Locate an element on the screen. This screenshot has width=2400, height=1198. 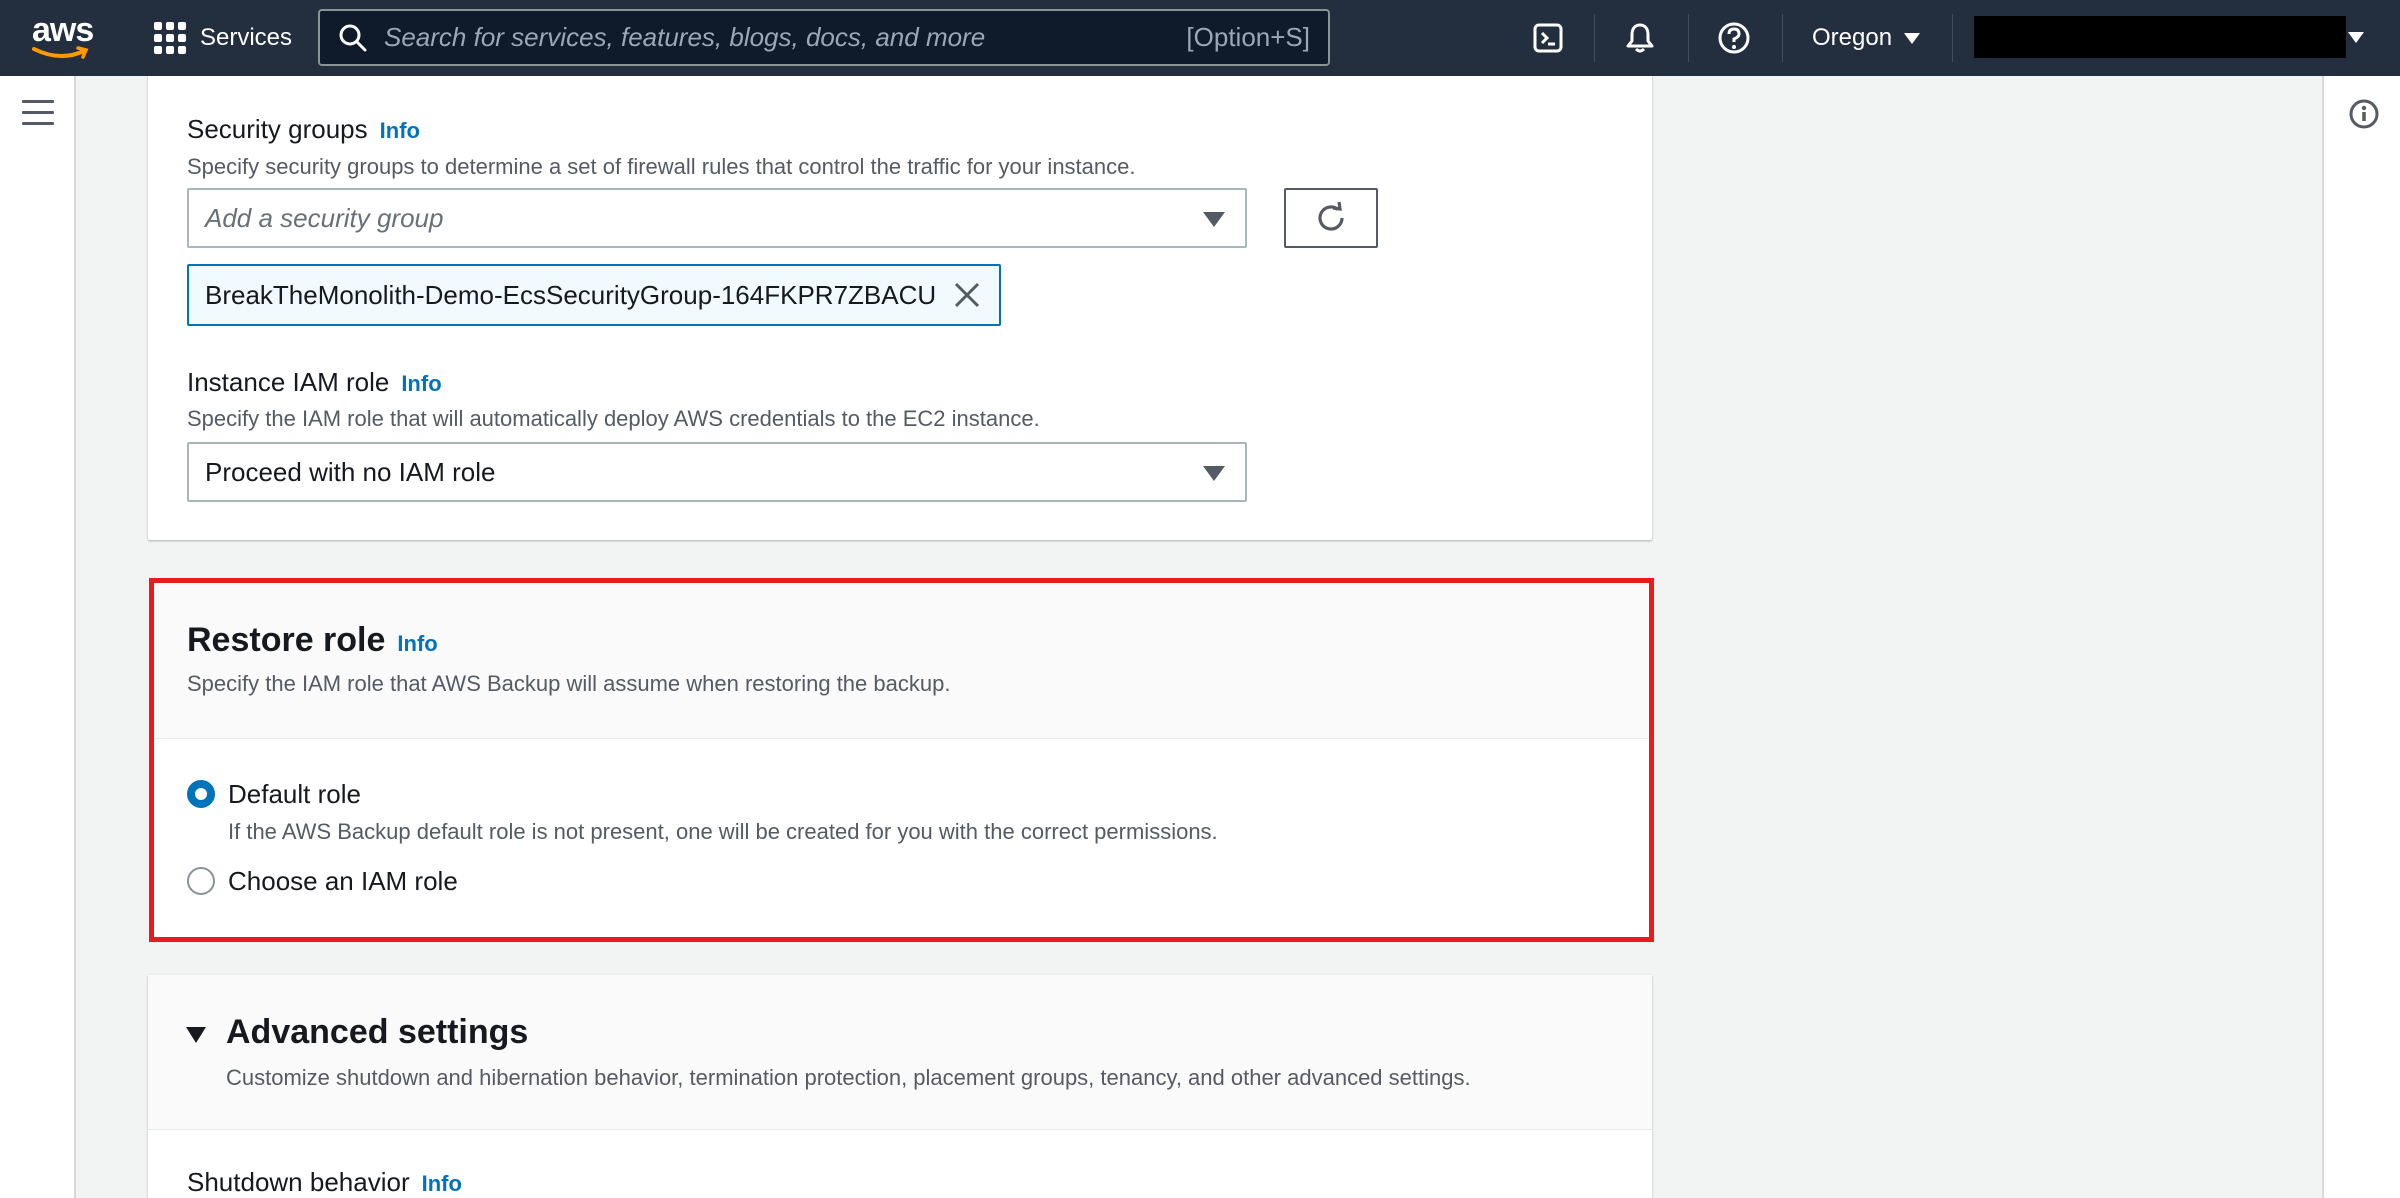
security-group-placeholder: Add a security group is located at coordinates (324, 217).